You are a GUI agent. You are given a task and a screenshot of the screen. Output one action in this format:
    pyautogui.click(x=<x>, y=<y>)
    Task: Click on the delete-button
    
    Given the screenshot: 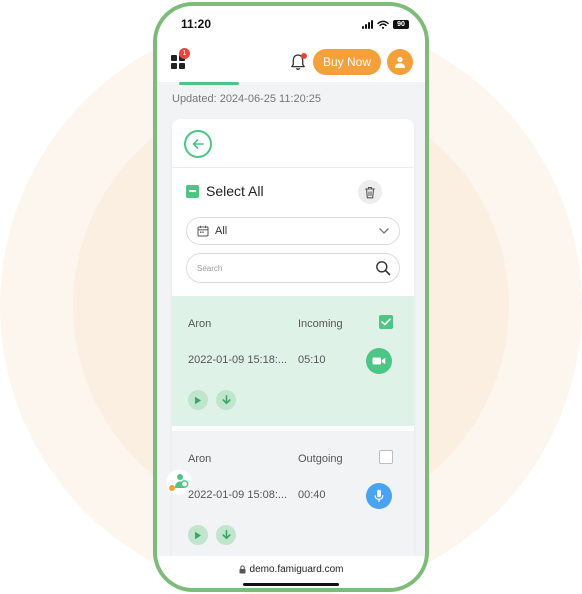 What is the action you would take?
    pyautogui.click(x=370, y=192)
    